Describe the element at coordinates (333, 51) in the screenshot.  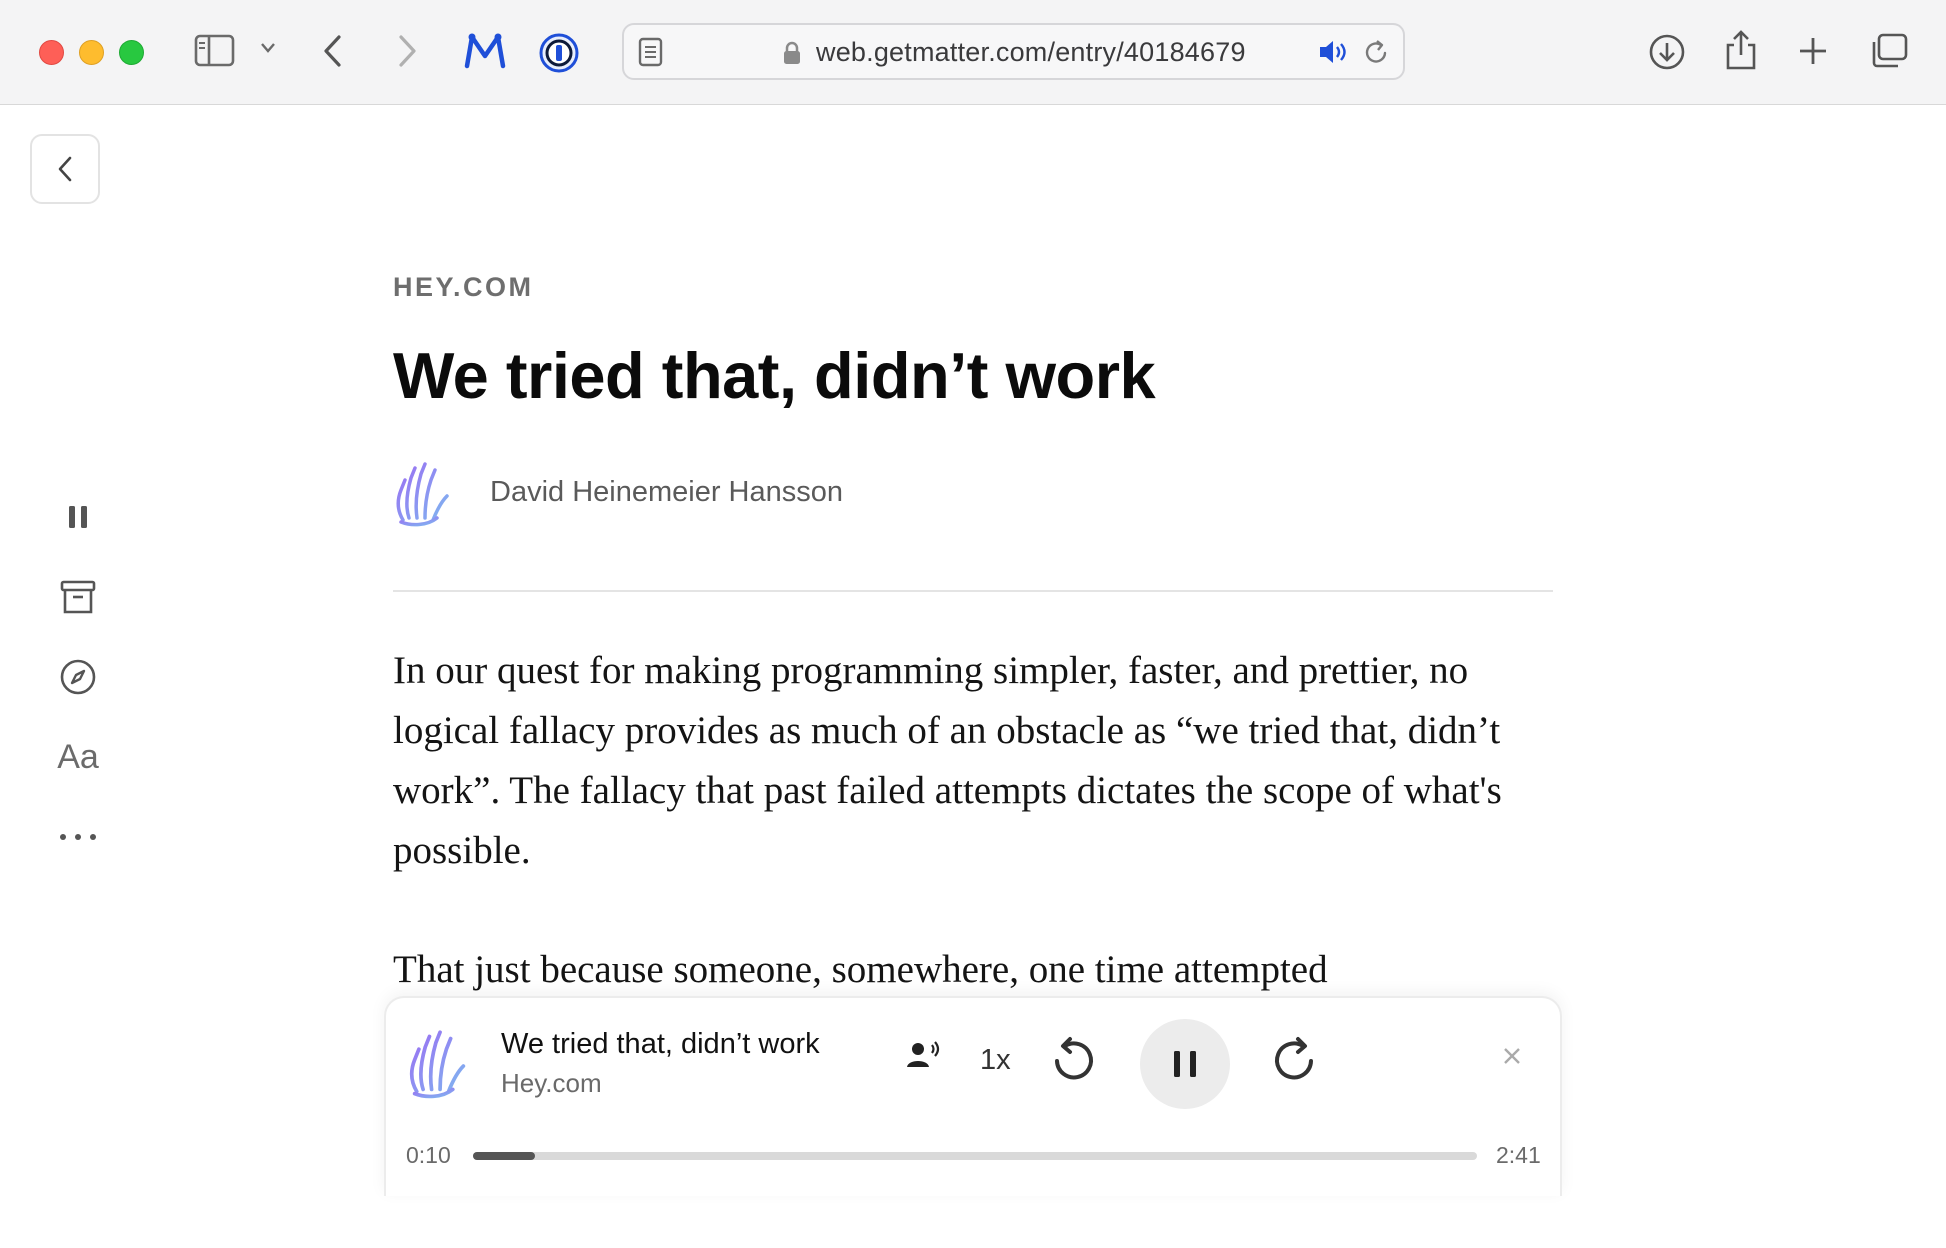
I see `back-arrow-icon` at that location.